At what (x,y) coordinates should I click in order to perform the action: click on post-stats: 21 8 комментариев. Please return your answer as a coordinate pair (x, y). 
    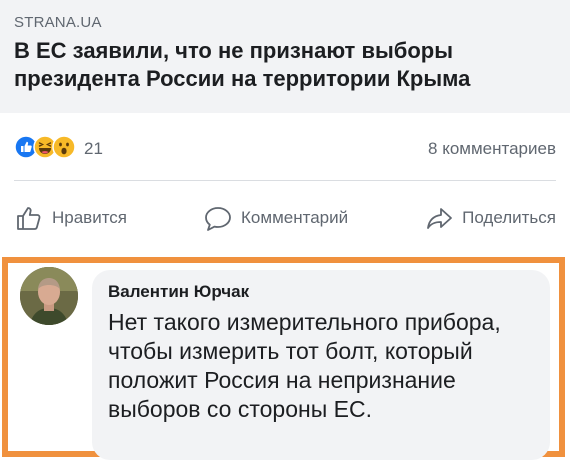
    Looking at the image, I should click on (285, 149).